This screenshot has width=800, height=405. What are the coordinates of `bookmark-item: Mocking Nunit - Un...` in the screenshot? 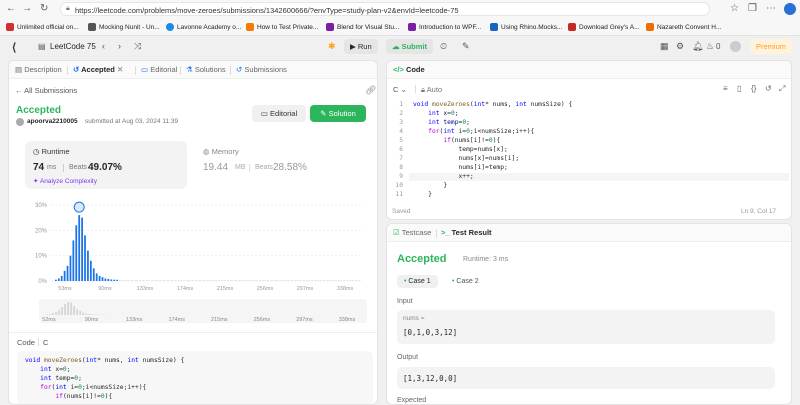 It's located at (124, 27).